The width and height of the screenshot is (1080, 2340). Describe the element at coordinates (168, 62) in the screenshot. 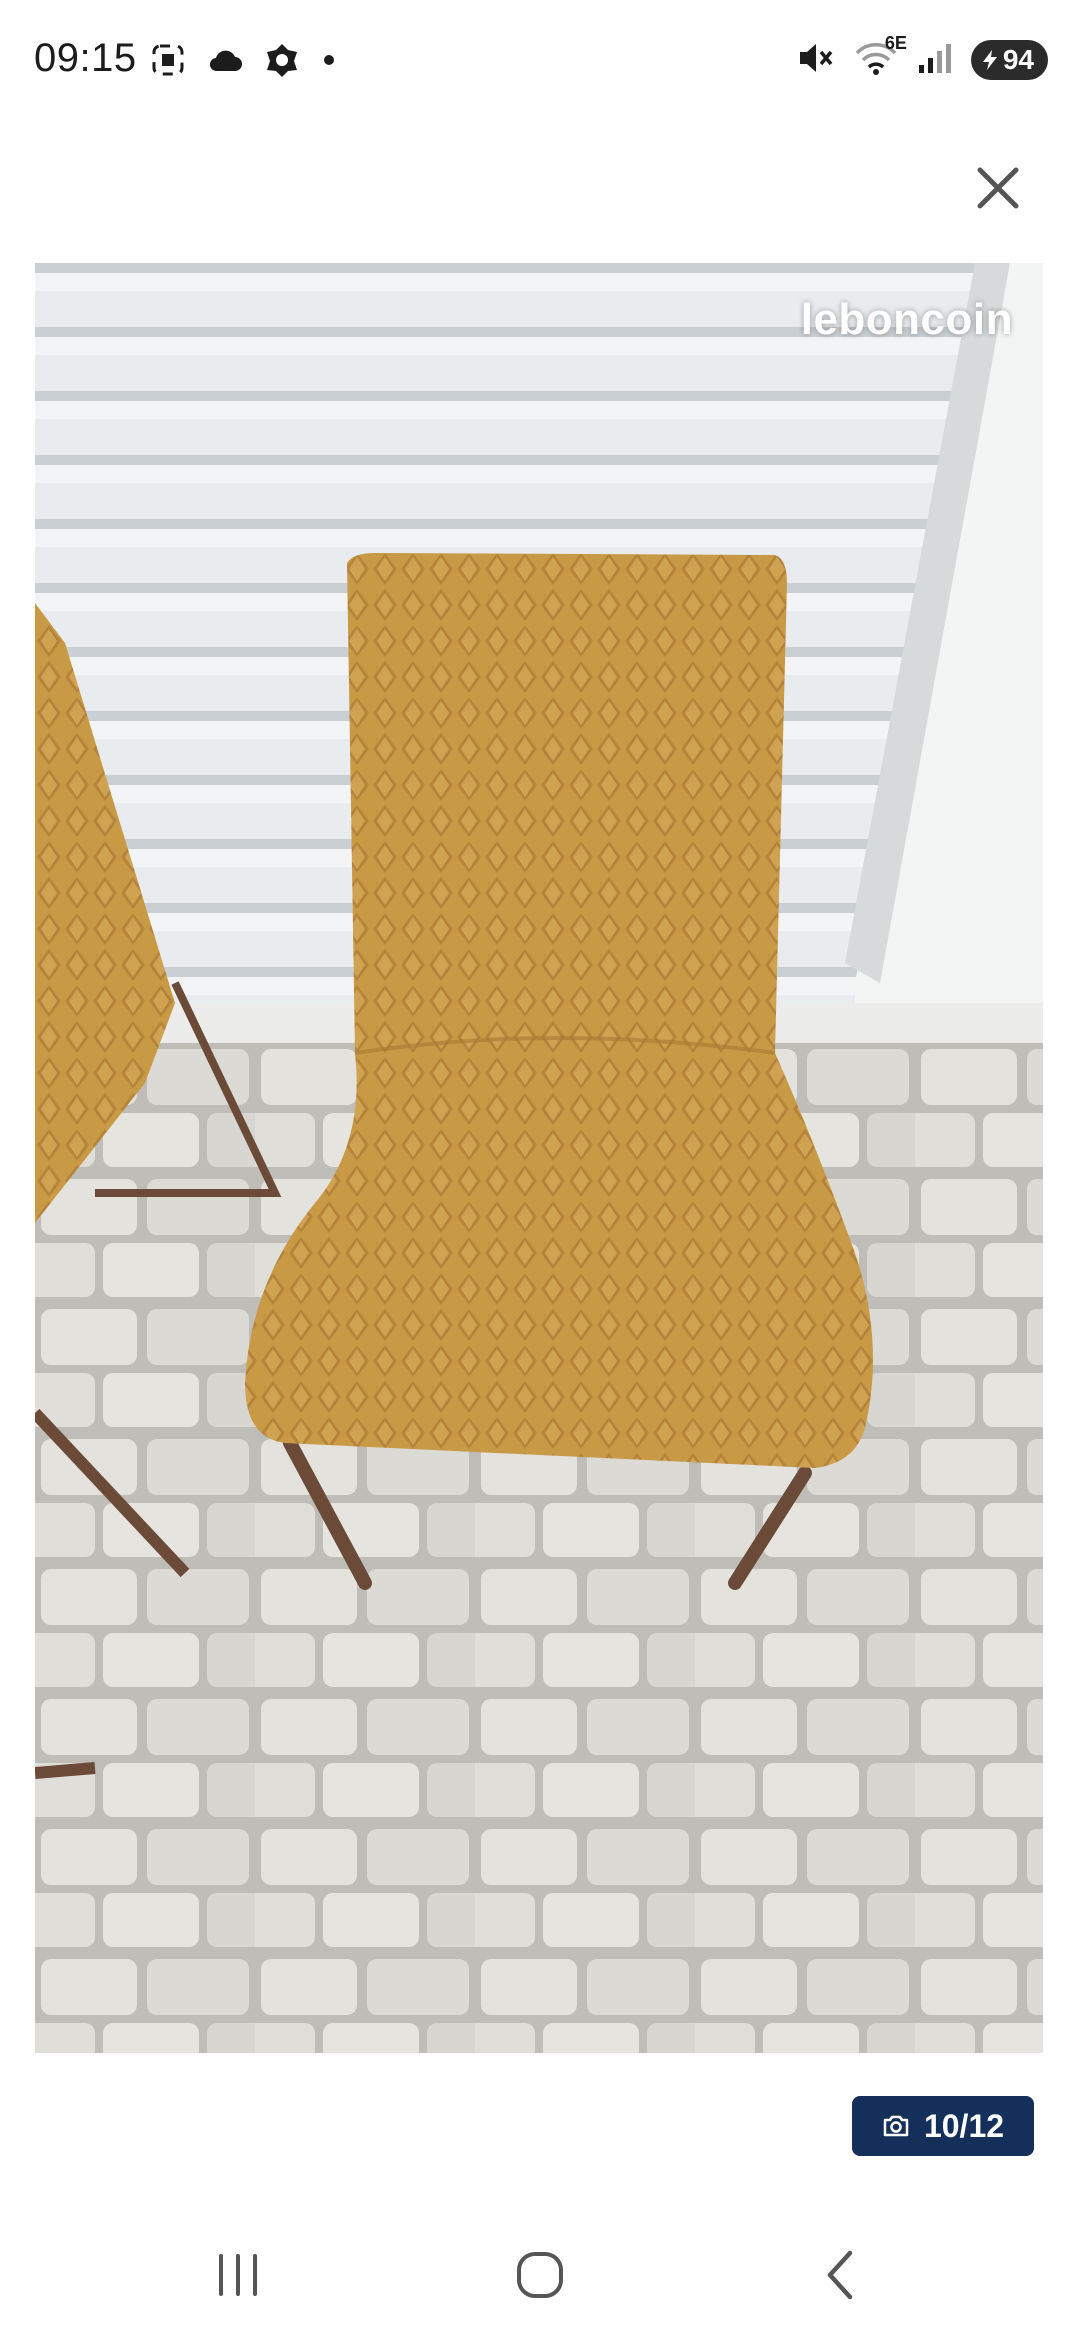

I see `screenshot-icon` at that location.